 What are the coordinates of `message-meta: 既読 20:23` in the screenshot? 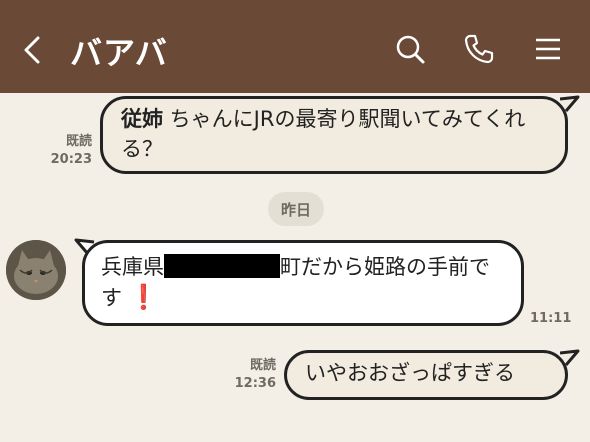 It's located at (68, 151).